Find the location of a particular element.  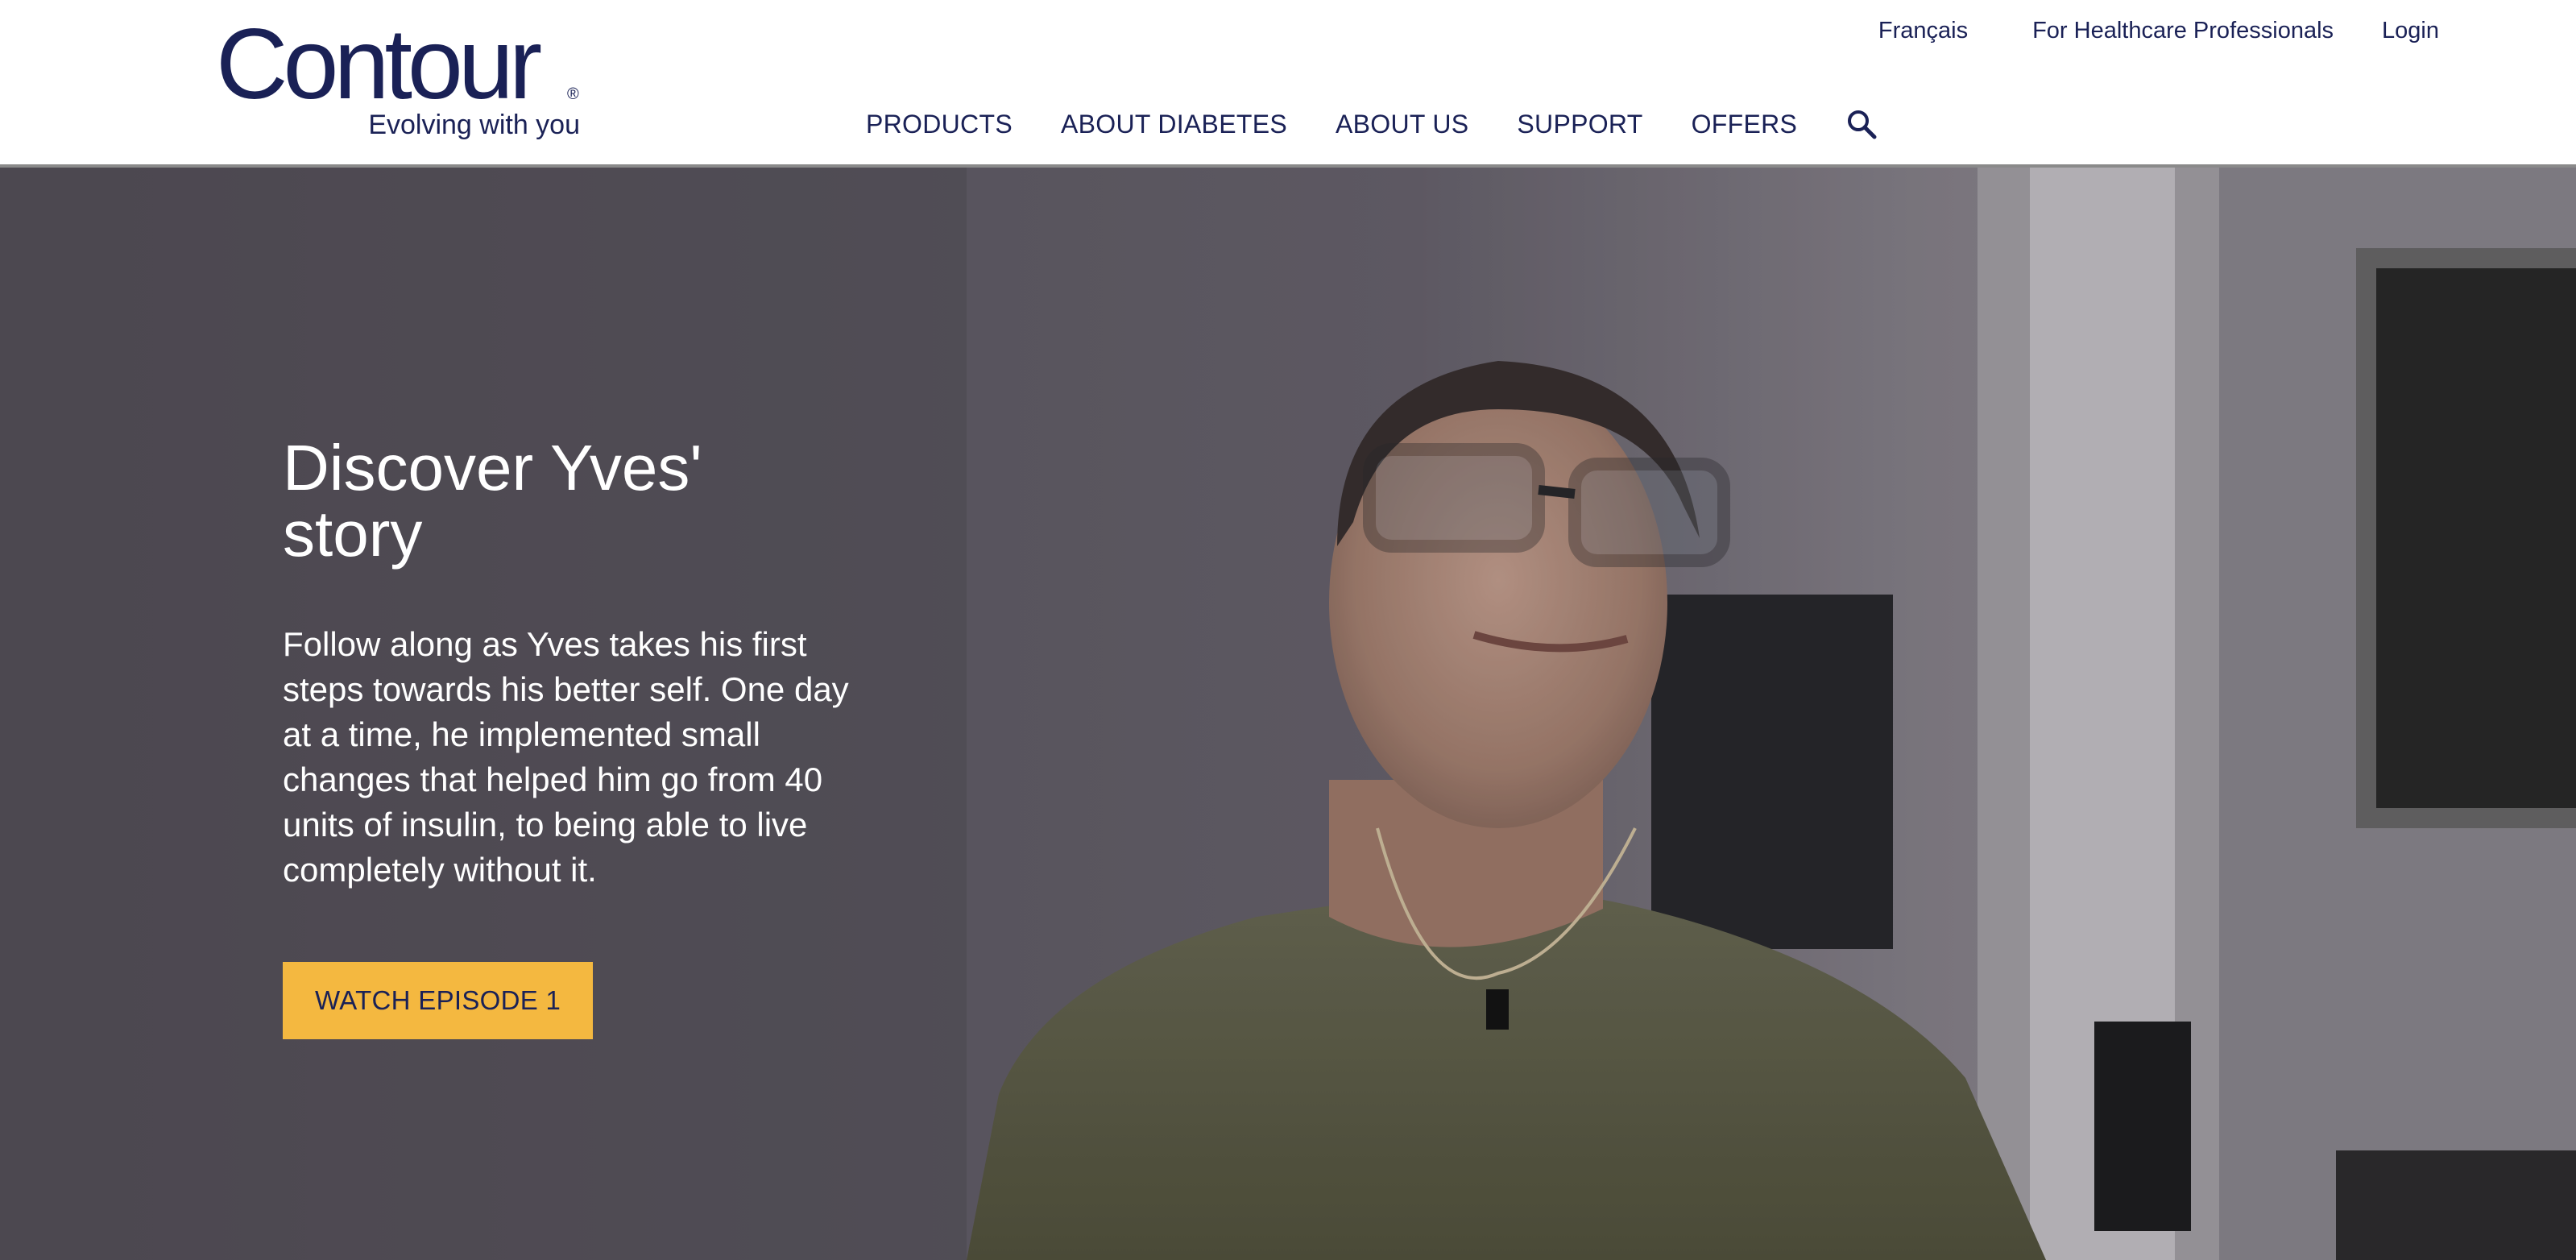

search-icon-glyph is located at coordinates (1862, 125).